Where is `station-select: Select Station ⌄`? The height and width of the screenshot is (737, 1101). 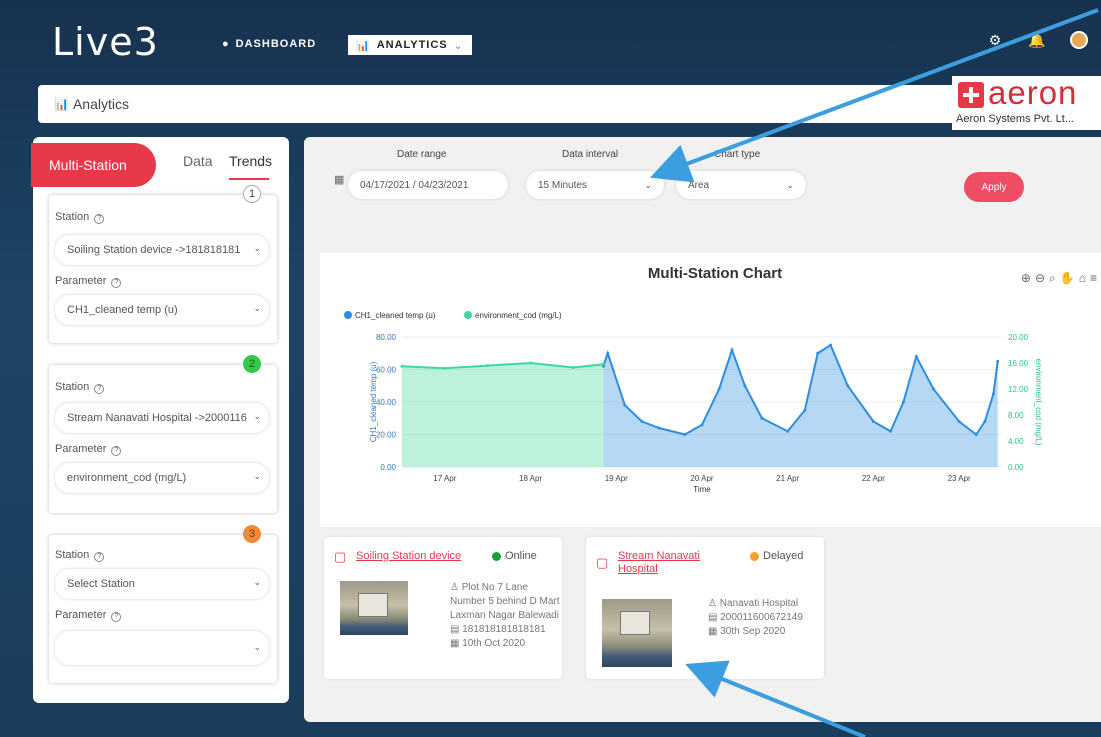
station-select: Select Station ⌄ is located at coordinates (162, 584).